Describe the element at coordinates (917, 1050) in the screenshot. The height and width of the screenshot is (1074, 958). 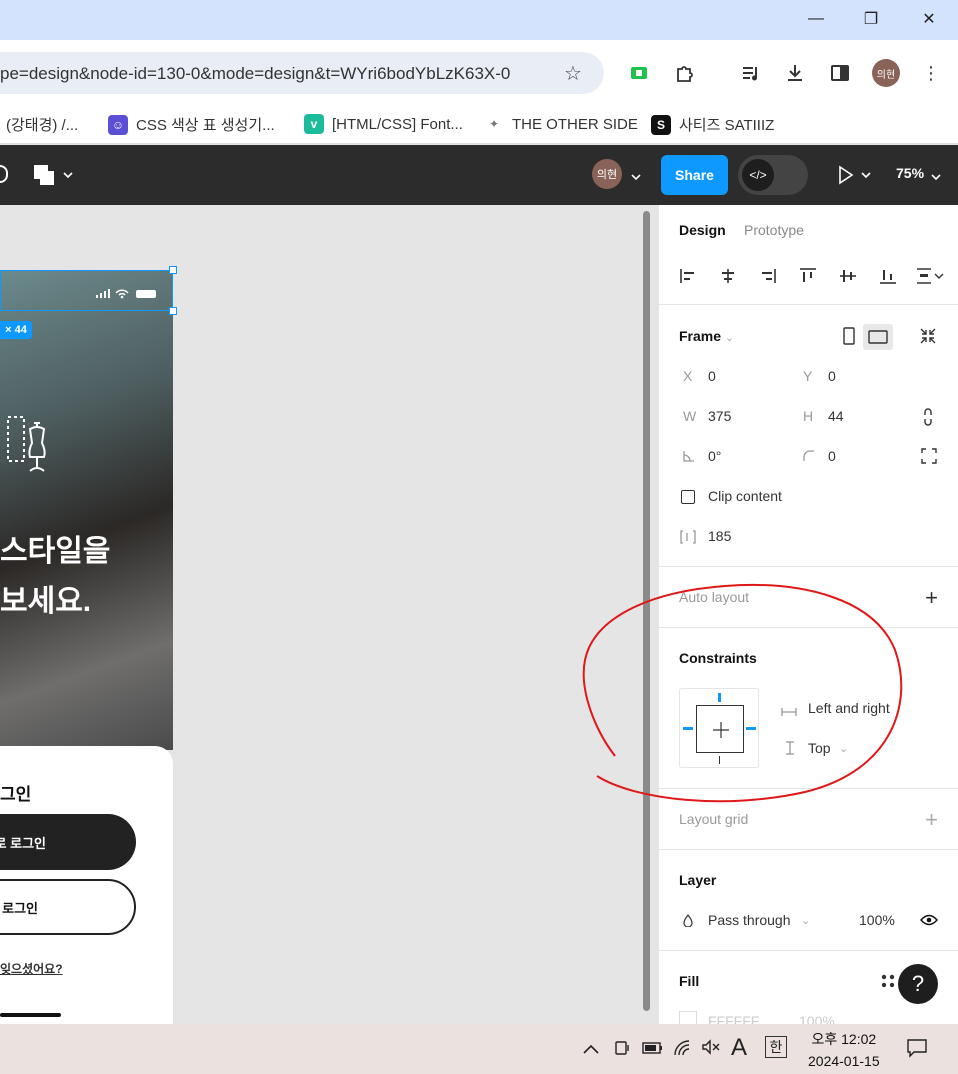
I see `notification-icon` at that location.